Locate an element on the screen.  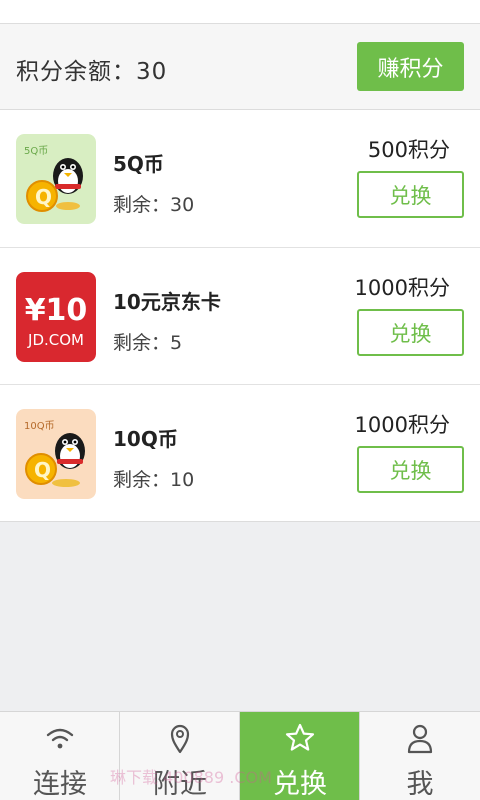
qq-coin-thumbnail: 5Q币 Q is located at coordinates (56, 179).